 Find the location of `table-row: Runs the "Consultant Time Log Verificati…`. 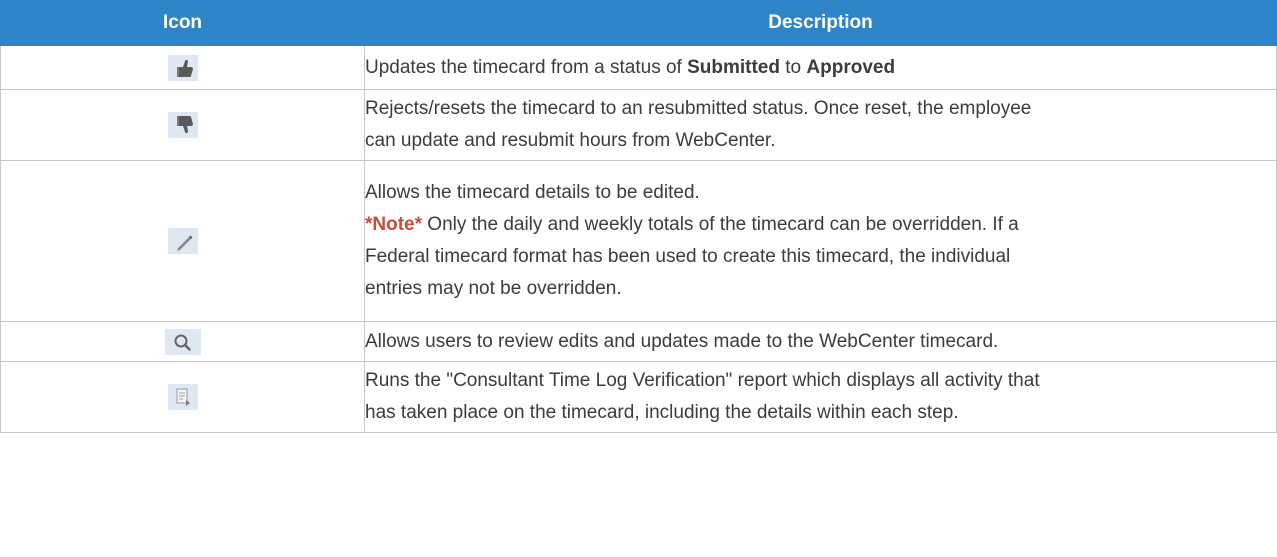

table-row: Runs the "Consultant Time Log Verificati… is located at coordinates (638, 397).